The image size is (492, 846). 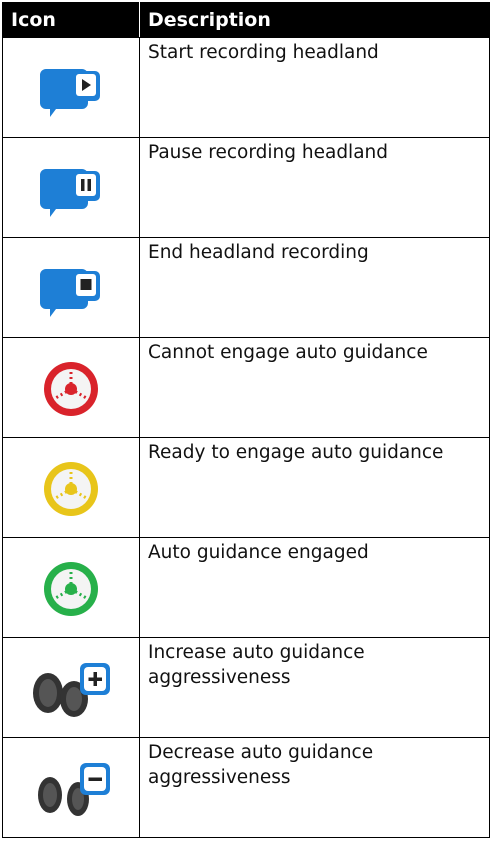 I want to click on row-description: Increase auto guidance aggressiveness, so click(x=314, y=687).